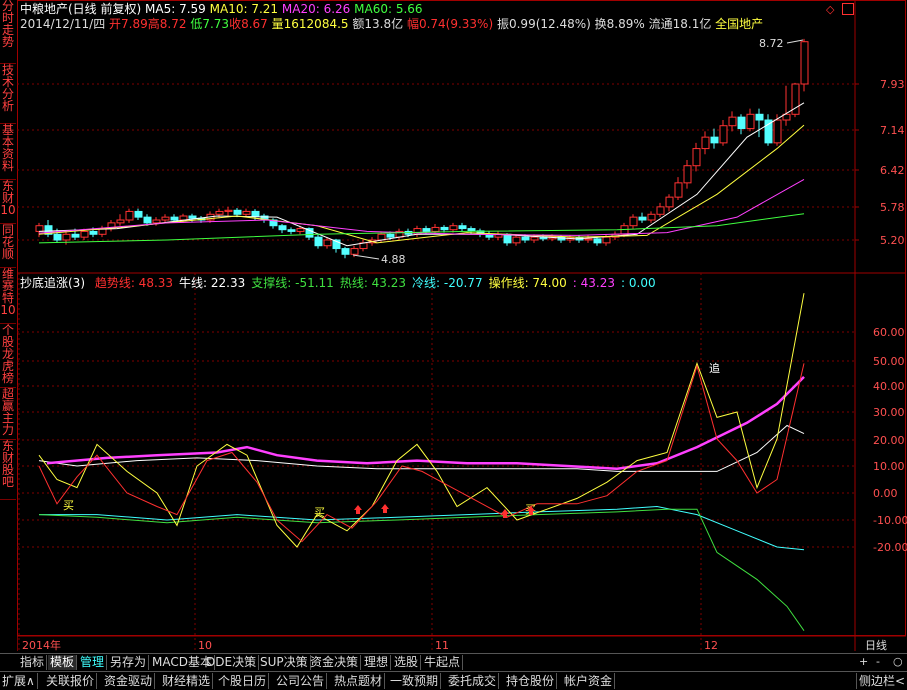  I want to click on left-tab-4: 东财10, so click(8, 202).